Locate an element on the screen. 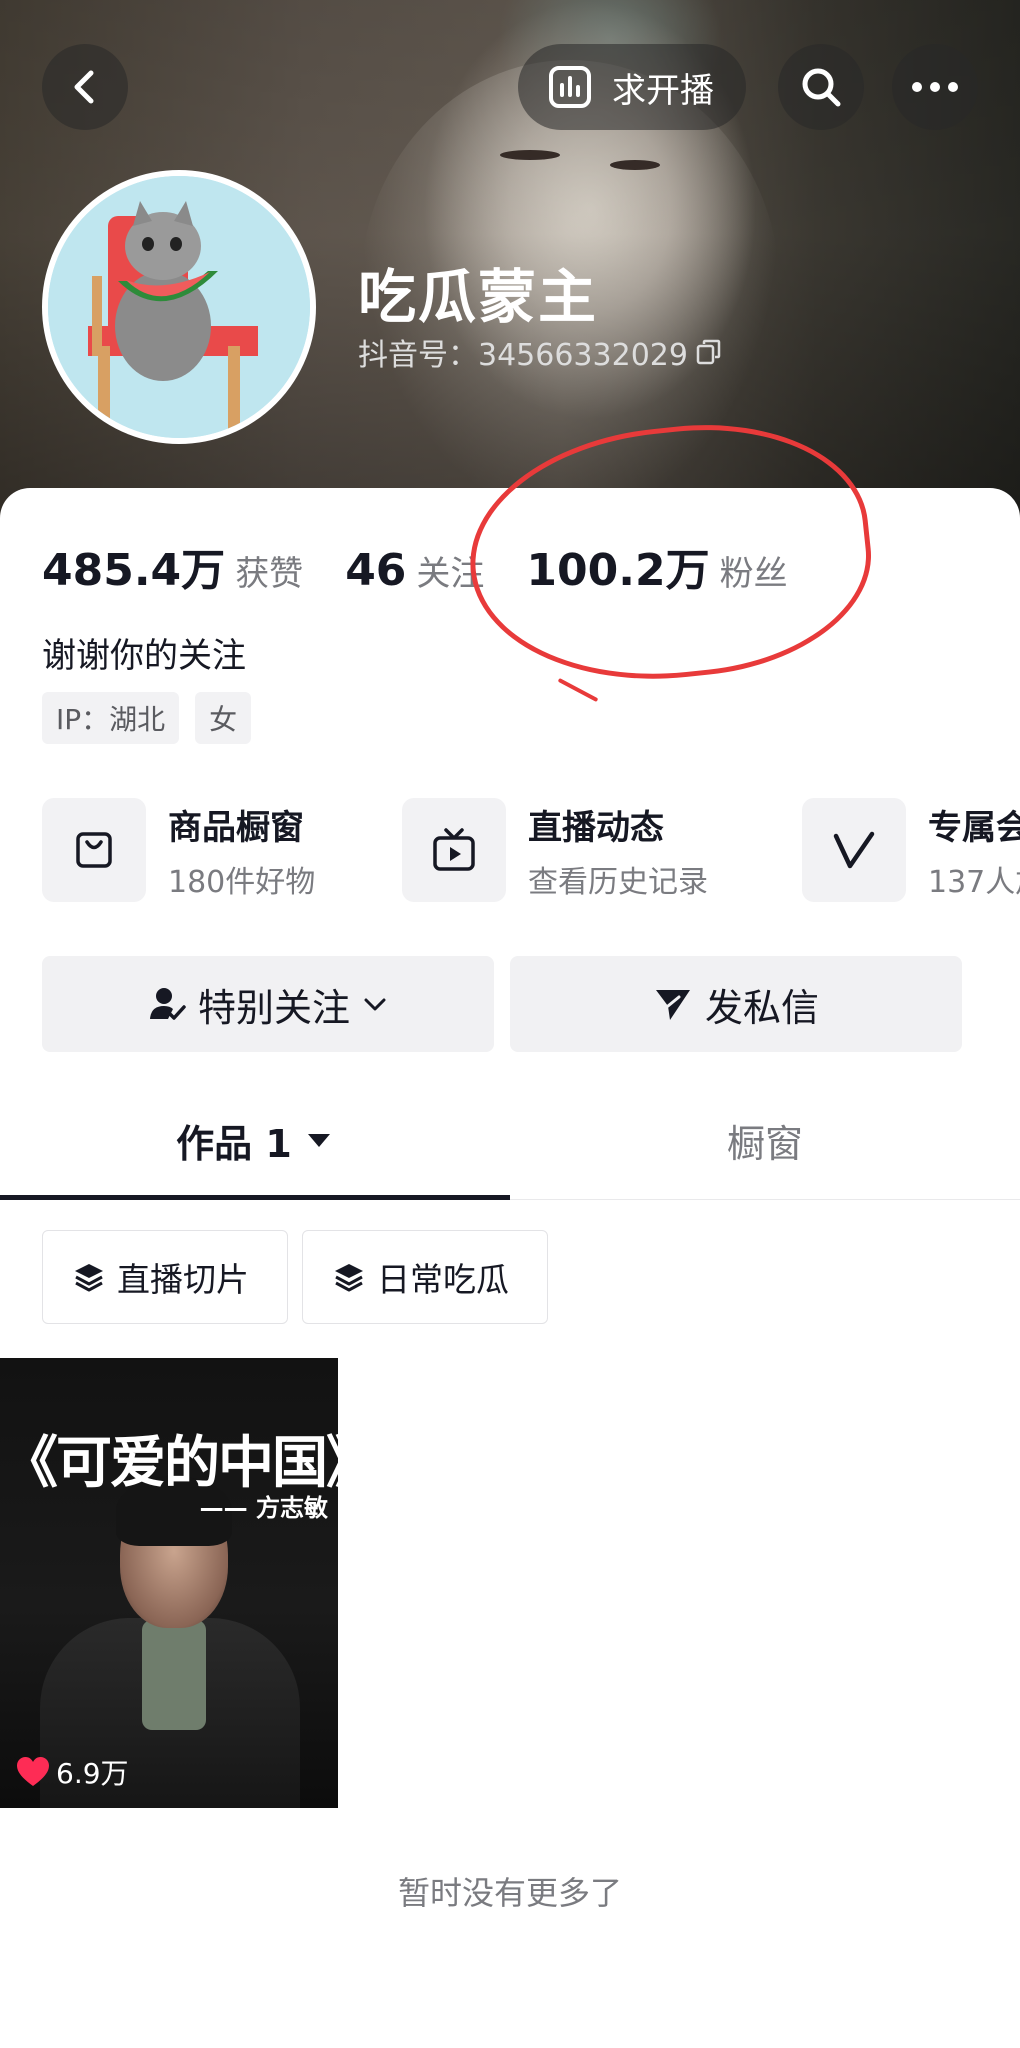 The width and height of the screenshot is (1020, 2048). content-tabs: 作品 1 橱窗 is located at coordinates (510, 1140).